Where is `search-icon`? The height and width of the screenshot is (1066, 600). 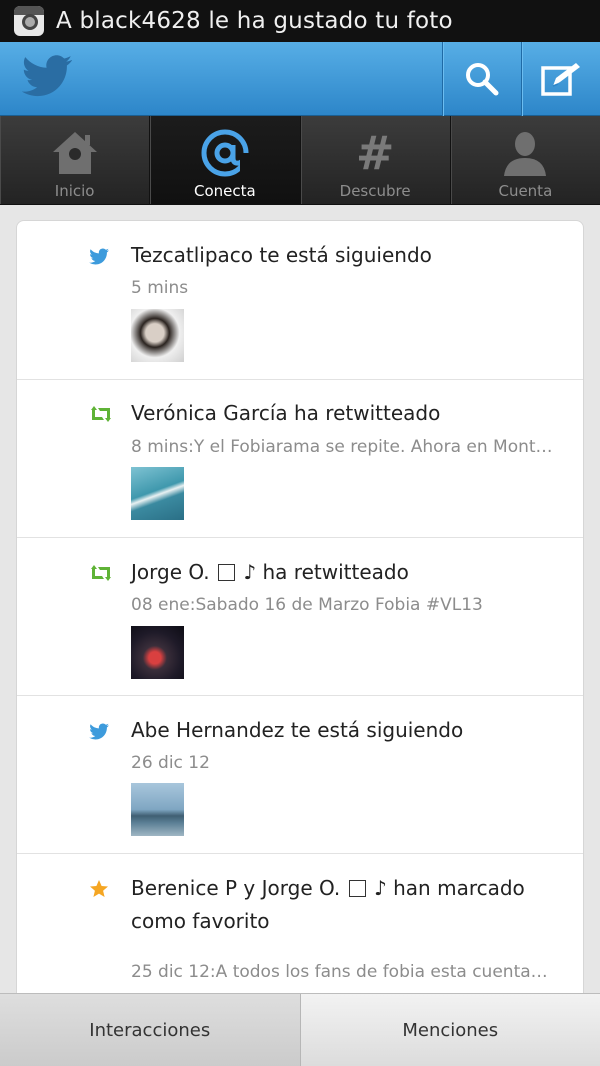 search-icon is located at coordinates (481, 79).